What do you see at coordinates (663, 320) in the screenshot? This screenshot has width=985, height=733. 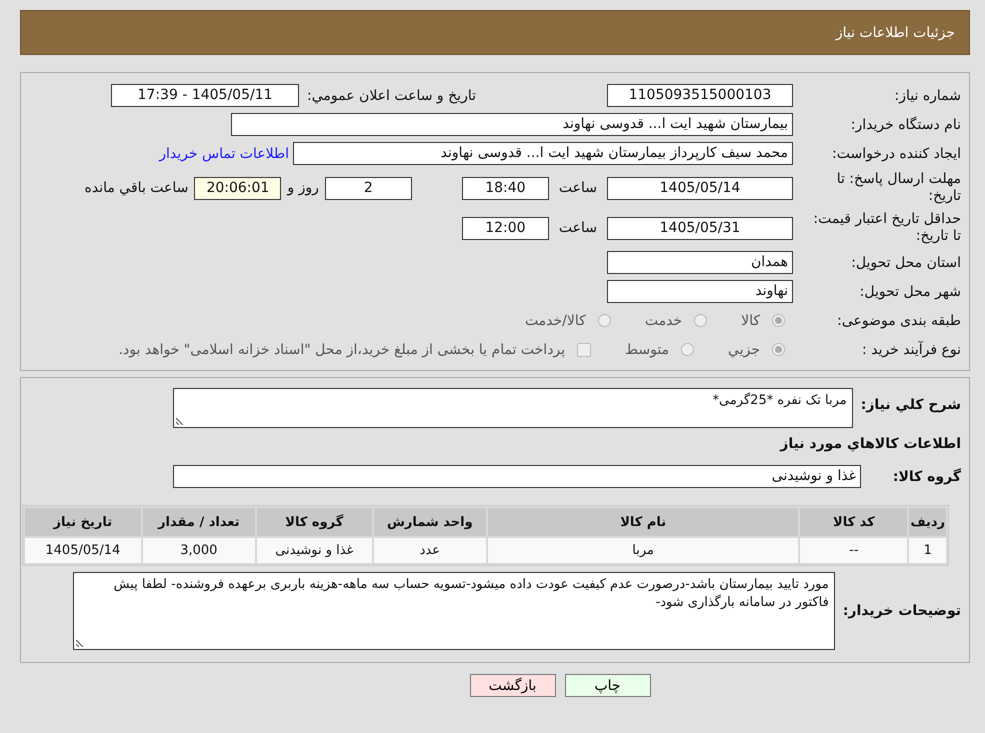 I see `option-label: خدمت` at bounding box center [663, 320].